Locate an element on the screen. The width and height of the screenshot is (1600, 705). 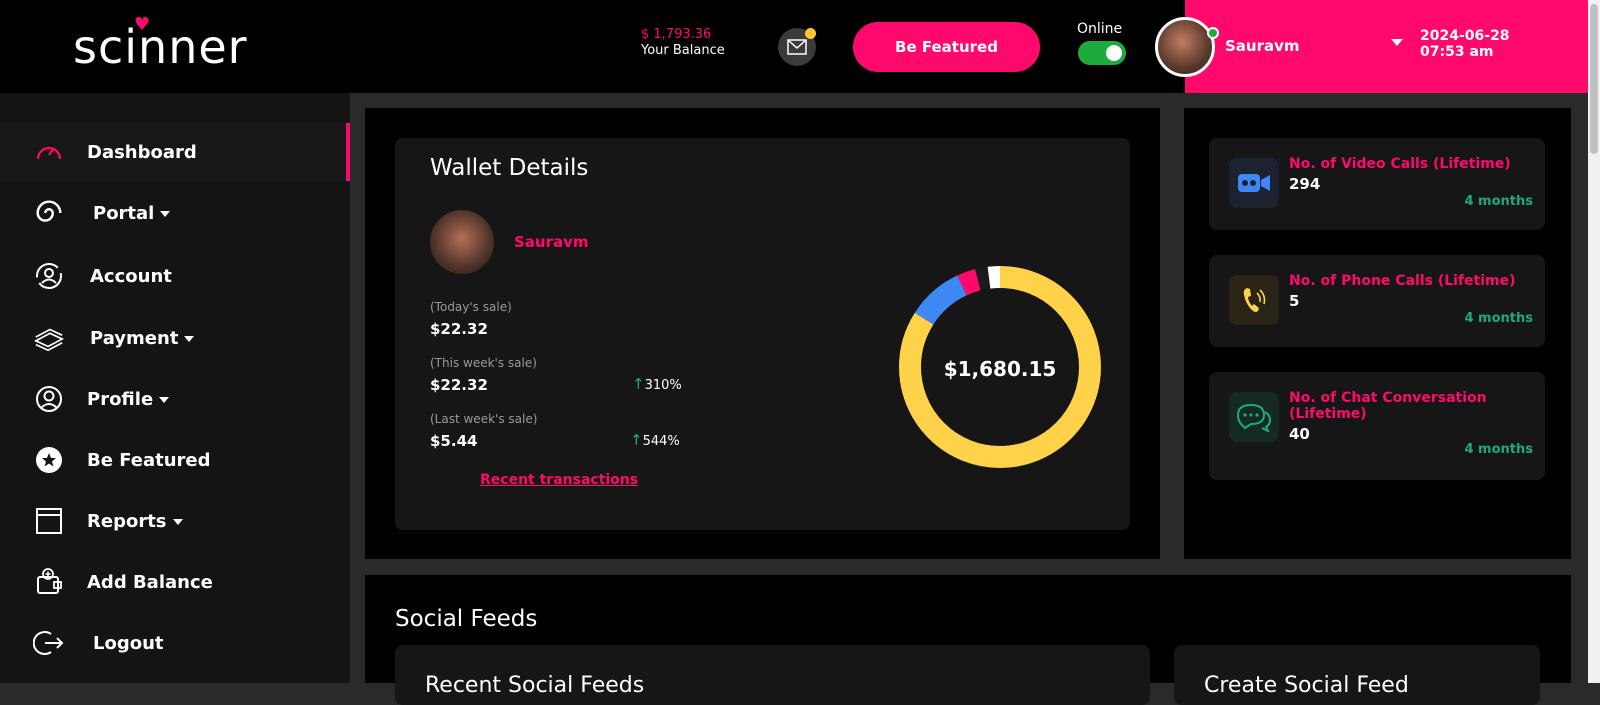
video-camera-icon is located at coordinates (1254, 183).